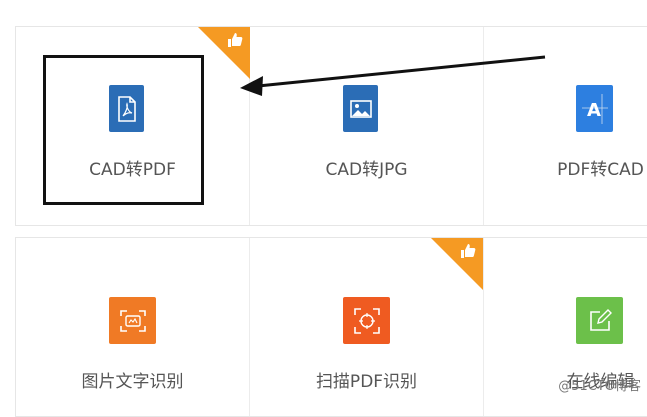 The image size is (647, 417). Describe the element at coordinates (600, 170) in the screenshot. I see `tool-label: PDF转CAD` at that location.